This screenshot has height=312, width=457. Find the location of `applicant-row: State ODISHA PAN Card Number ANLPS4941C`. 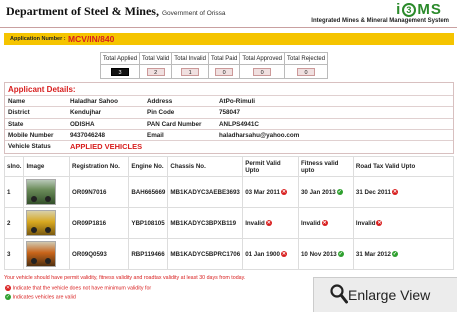

applicant-row: State ODISHA PAN Card Number ANLPS4941C is located at coordinates (229, 123).